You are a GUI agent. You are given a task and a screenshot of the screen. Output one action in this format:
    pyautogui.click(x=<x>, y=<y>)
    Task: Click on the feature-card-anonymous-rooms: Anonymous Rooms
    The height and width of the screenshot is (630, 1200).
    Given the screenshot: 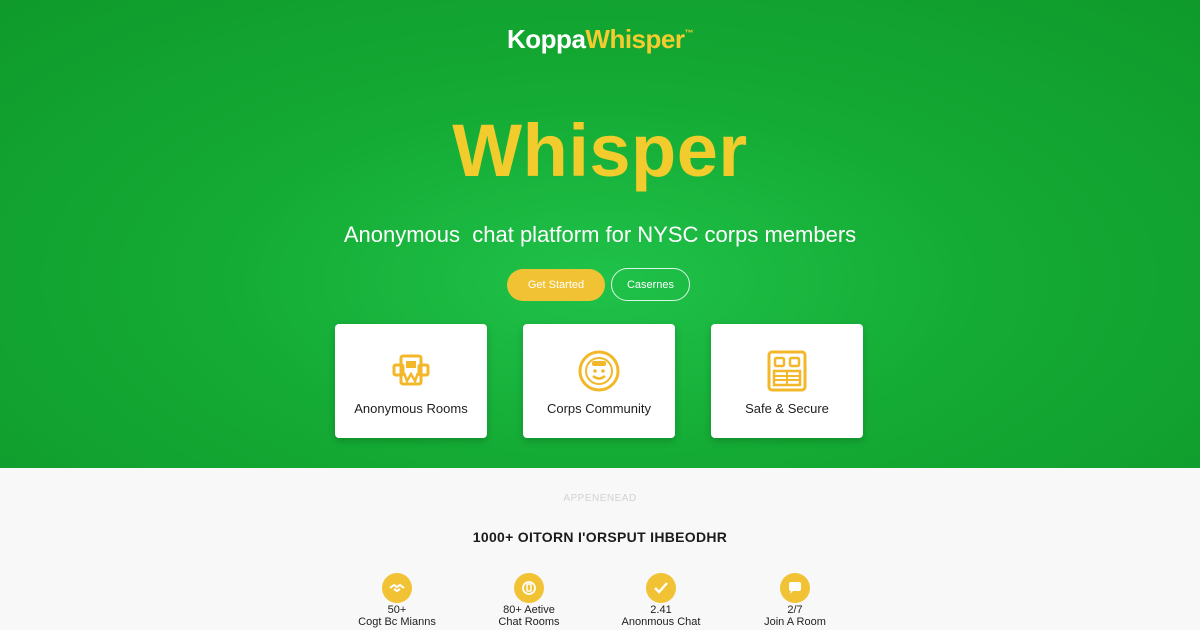 What is the action you would take?
    pyautogui.click(x=411, y=381)
    